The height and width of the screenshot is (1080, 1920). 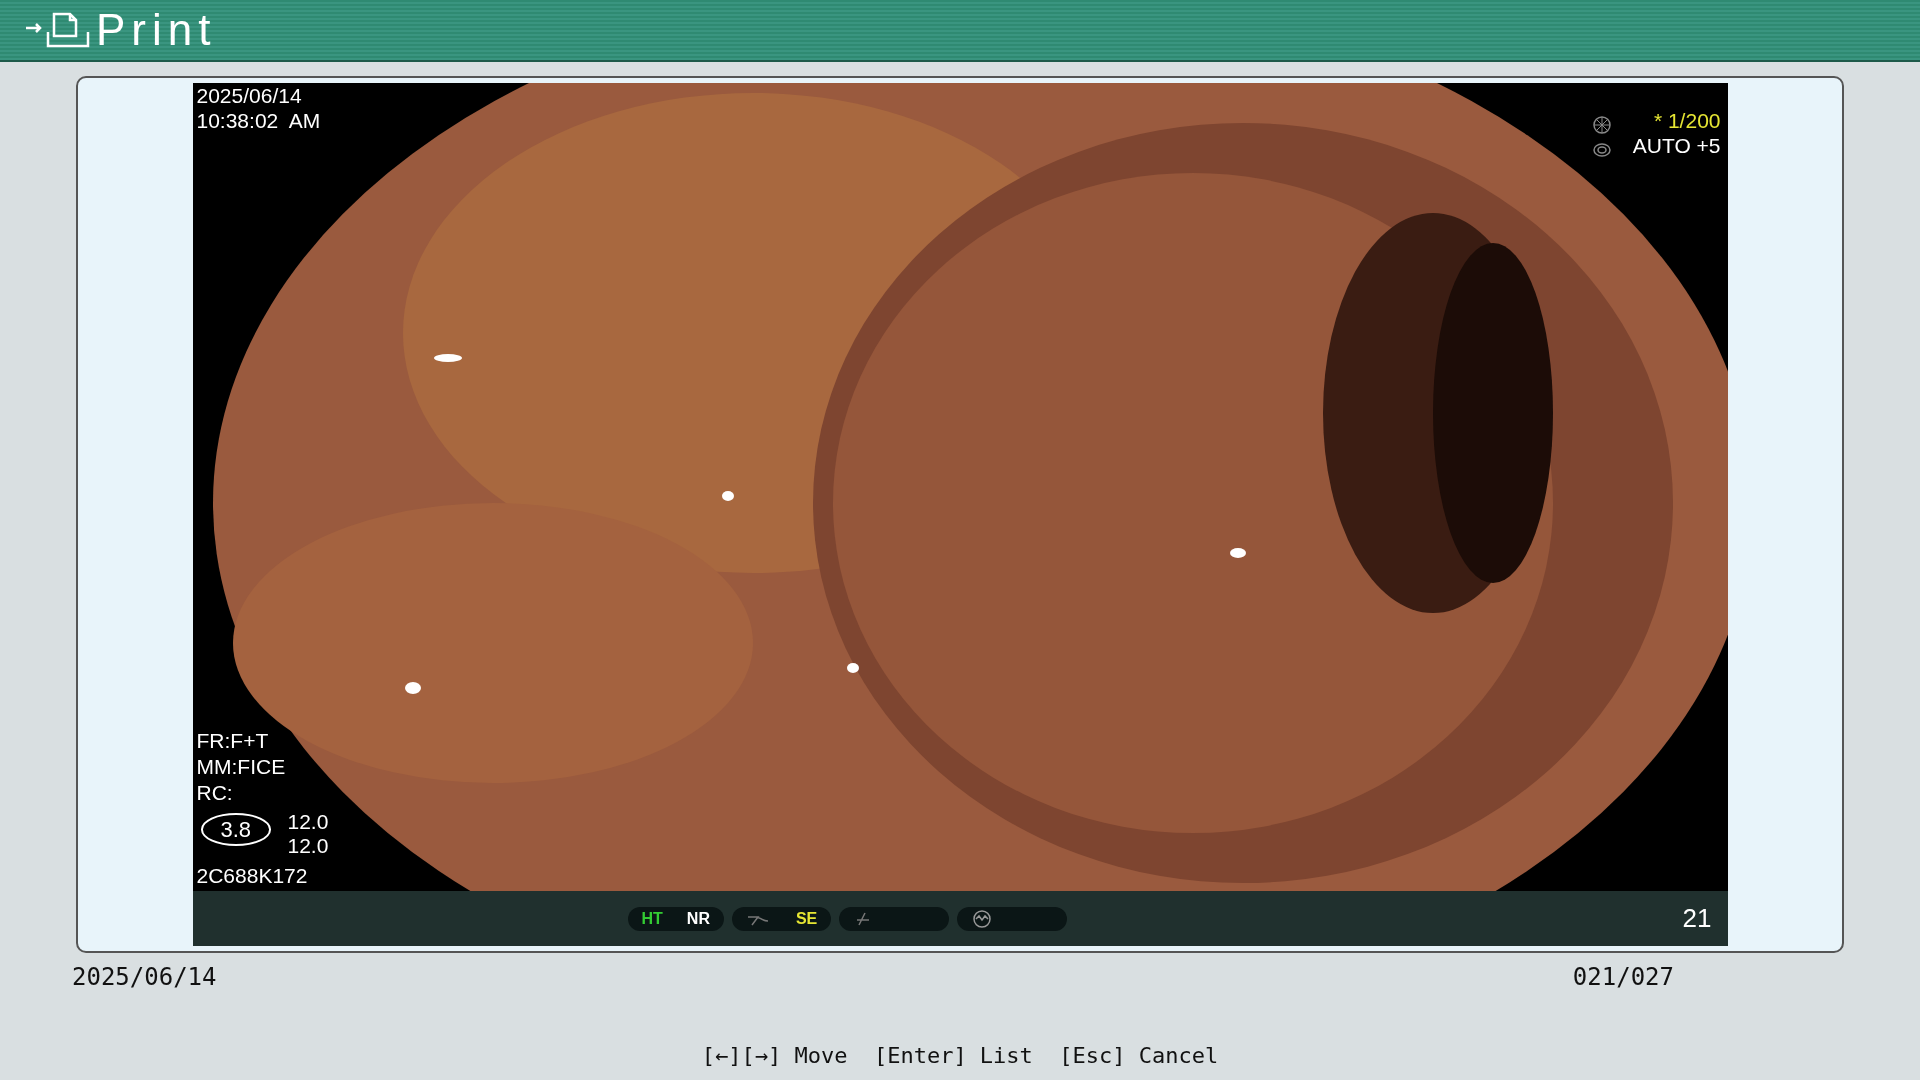 What do you see at coordinates (698, 918) in the screenshot?
I see `indicator-label: NR` at bounding box center [698, 918].